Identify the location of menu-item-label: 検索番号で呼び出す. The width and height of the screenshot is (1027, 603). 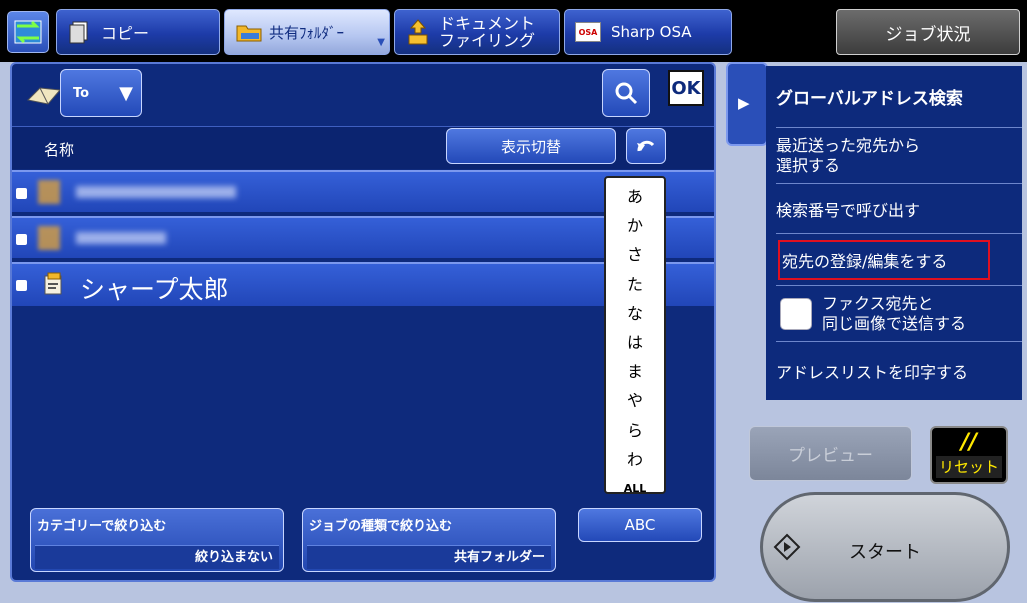
(848, 210).